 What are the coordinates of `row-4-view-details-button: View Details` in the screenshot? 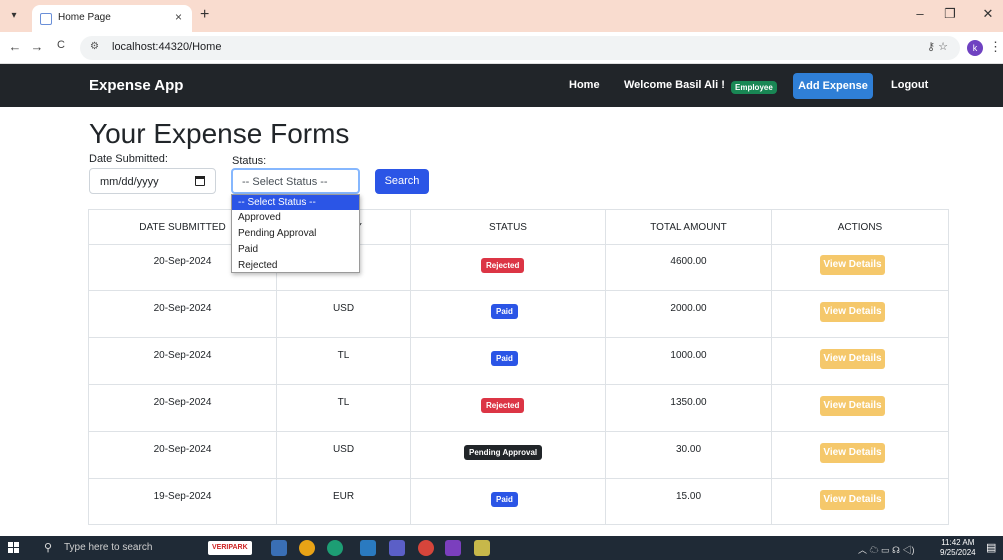 It's located at (852, 406).